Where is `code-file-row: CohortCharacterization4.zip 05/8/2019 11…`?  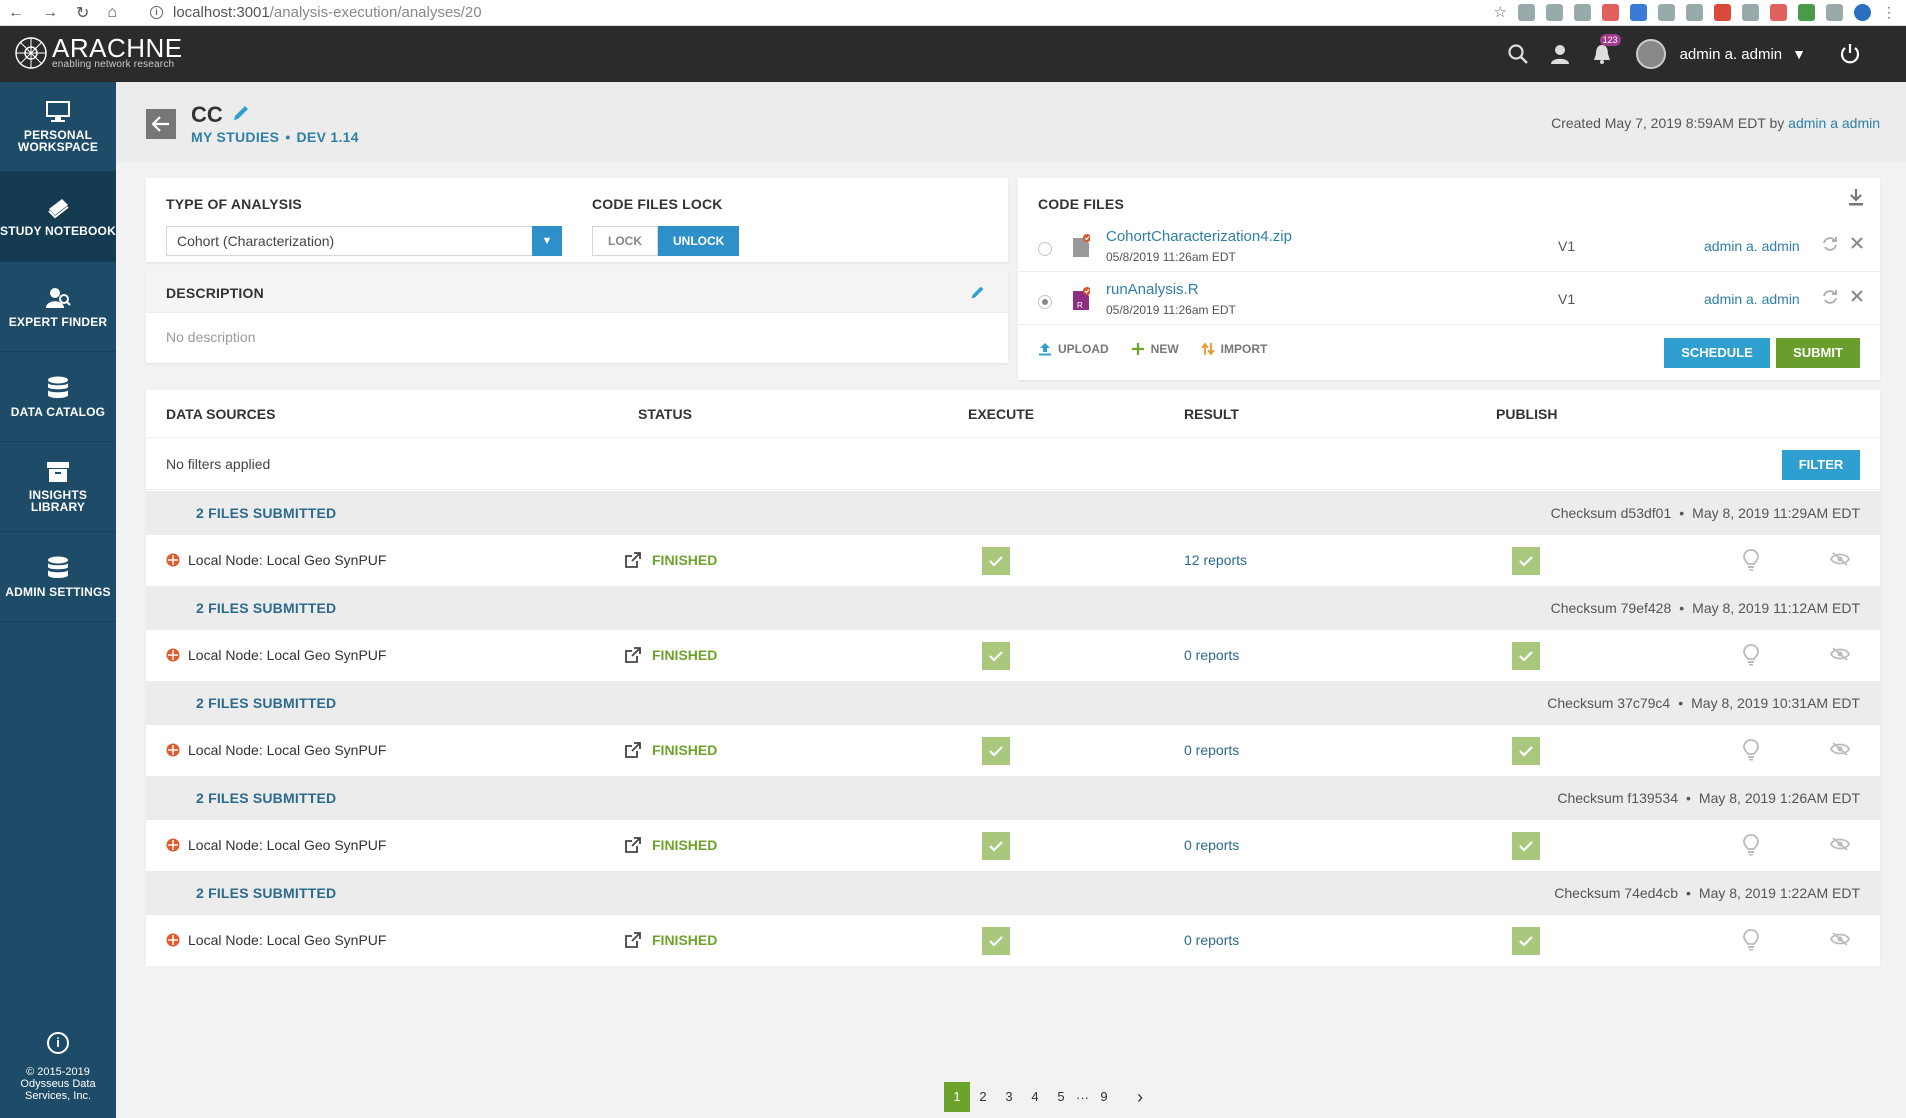
code-file-row: CohortCharacterization4.zip 05/8/2019 11… is located at coordinates (1449, 246).